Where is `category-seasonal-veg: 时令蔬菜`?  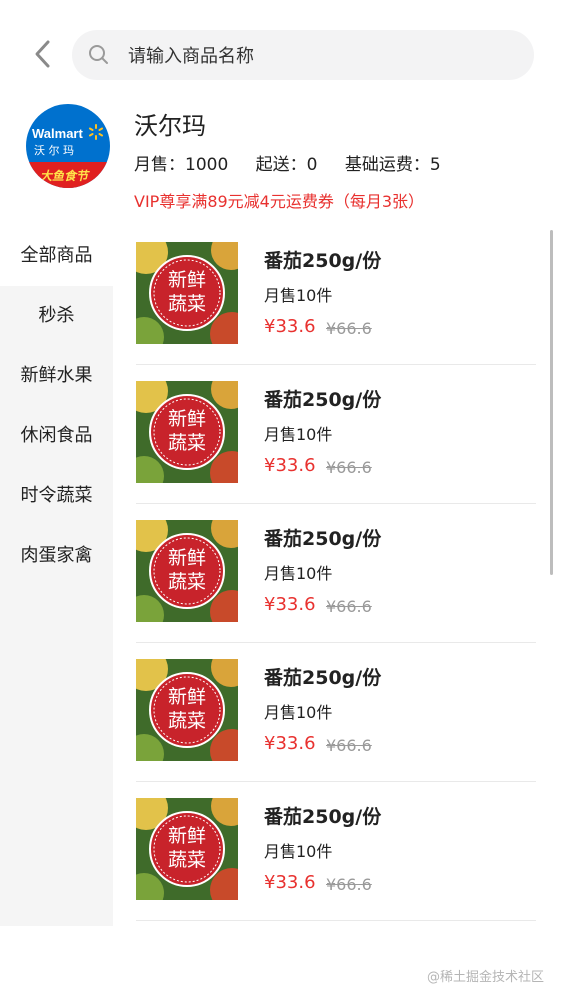 category-seasonal-veg: 时令蔬菜 is located at coordinates (56, 496).